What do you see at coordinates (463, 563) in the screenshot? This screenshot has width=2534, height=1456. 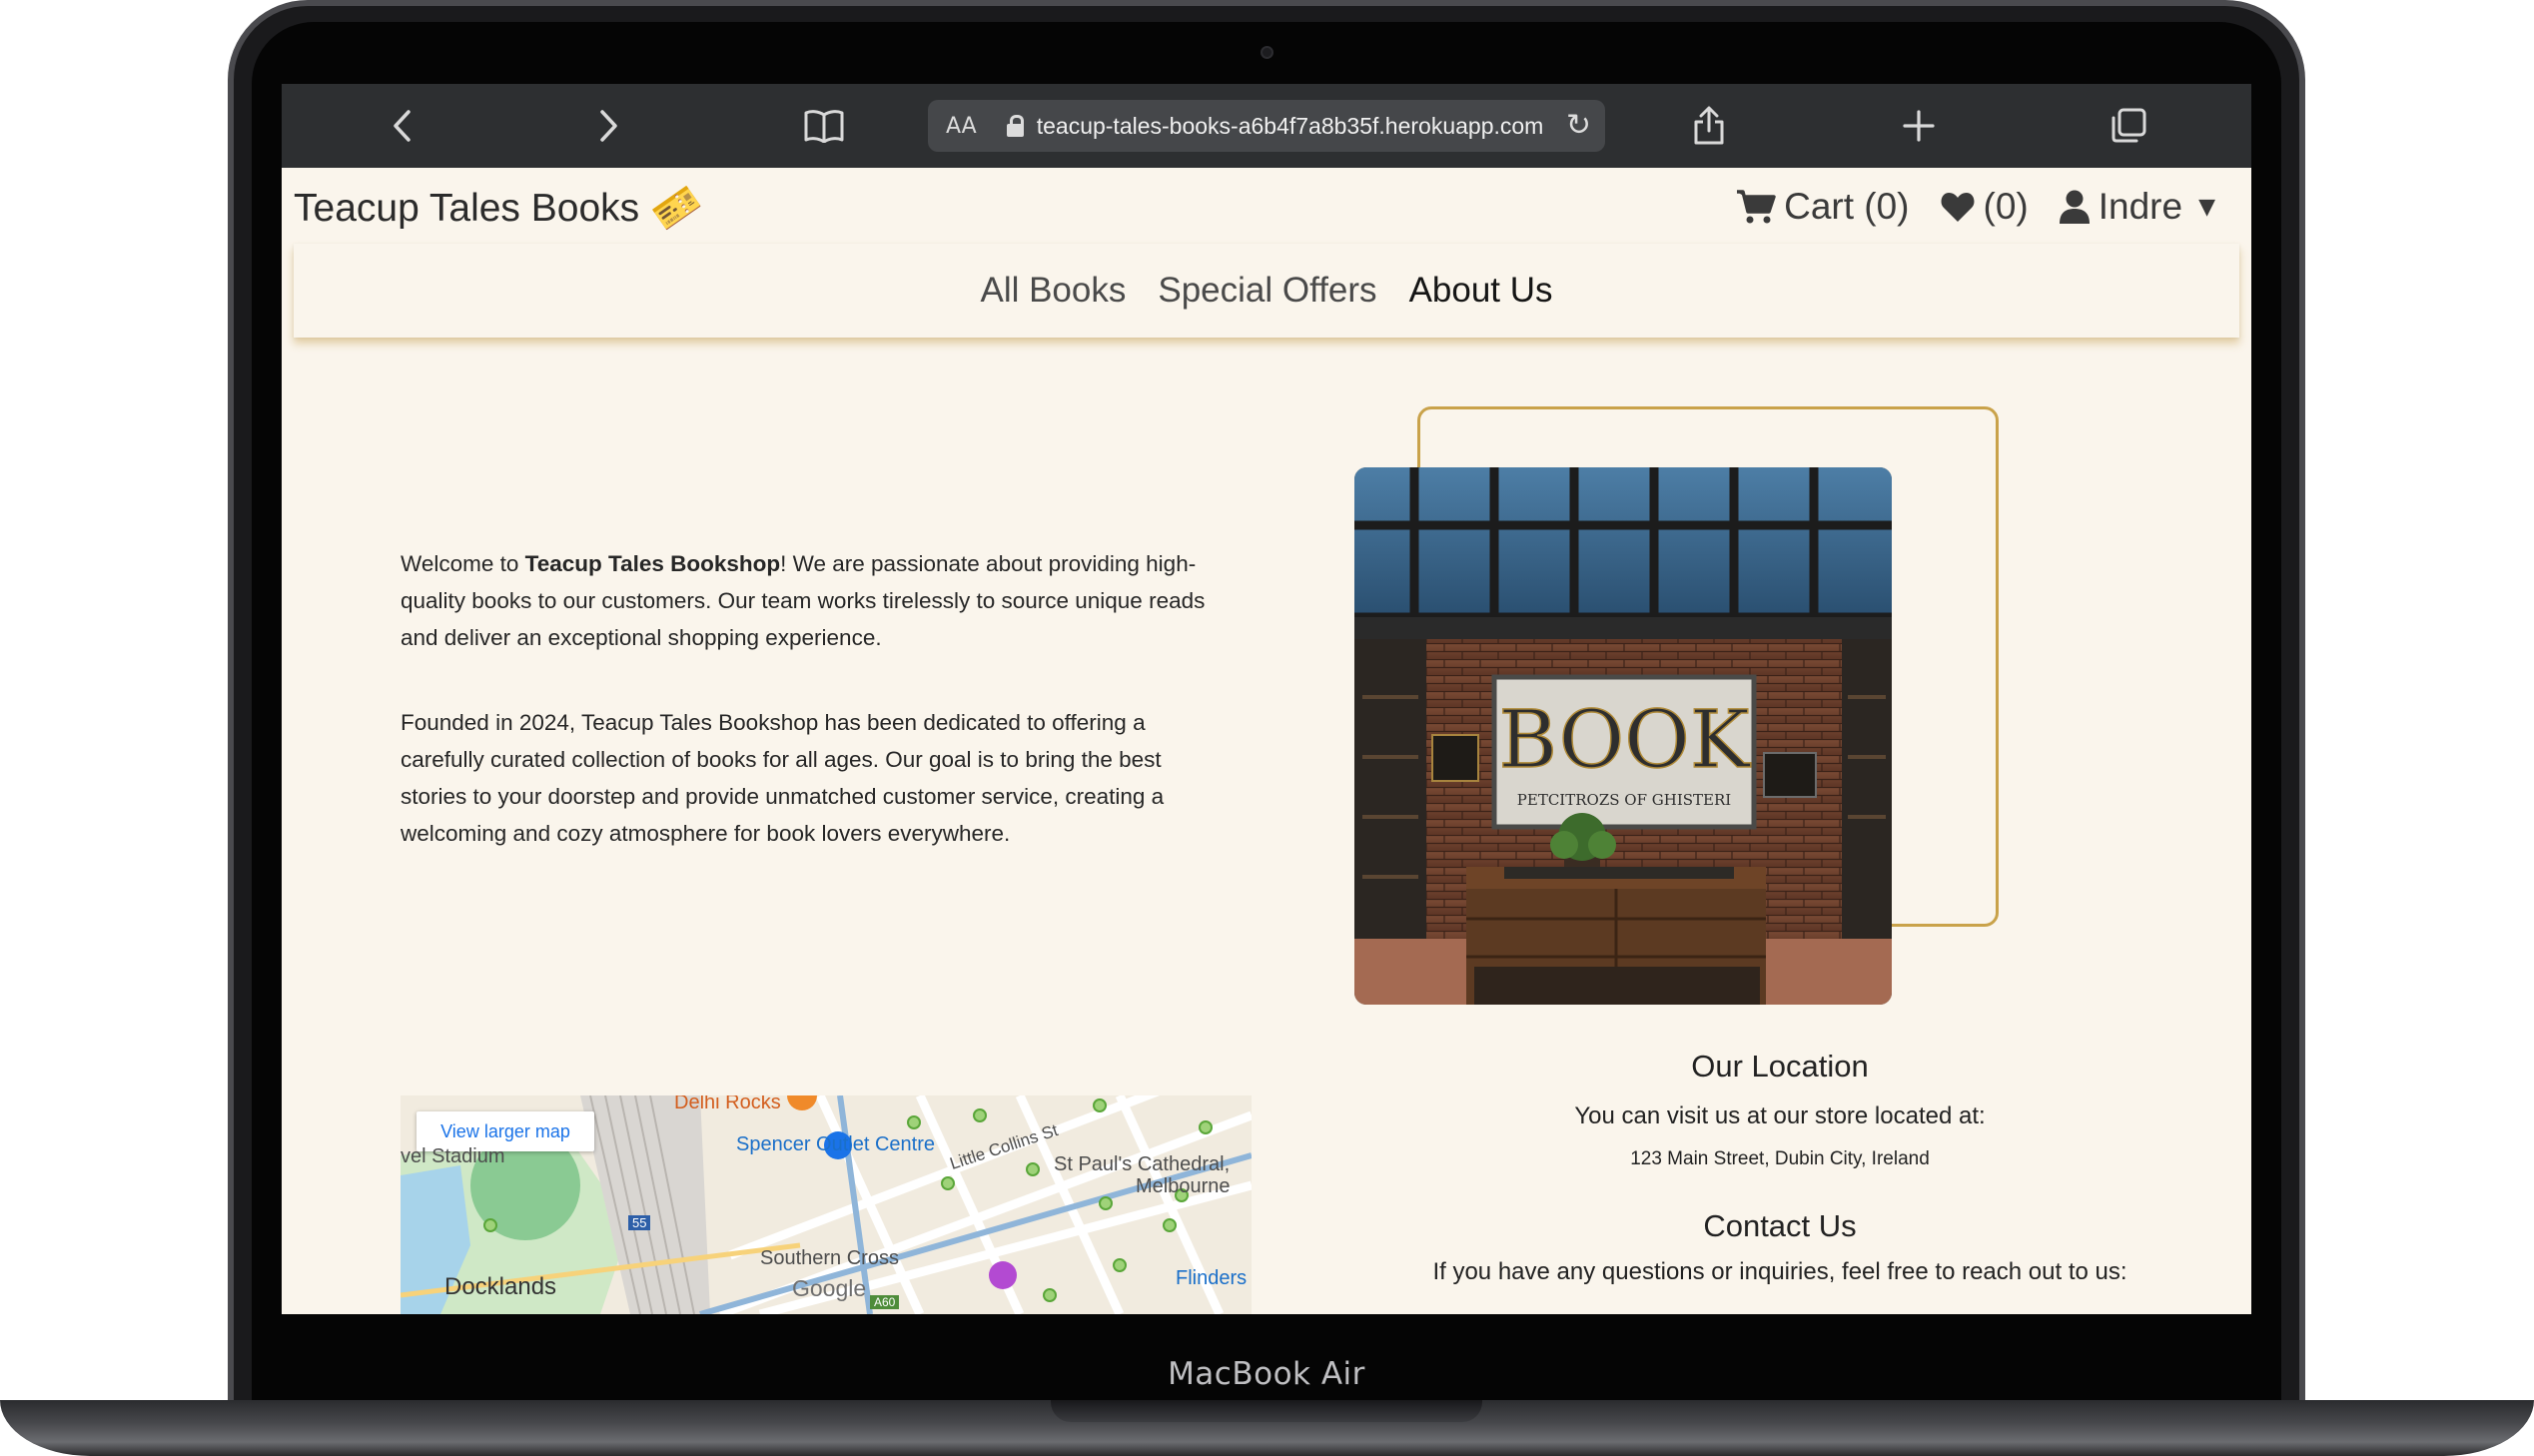 I see `about-p1-intro: Welcome to` at bounding box center [463, 563].